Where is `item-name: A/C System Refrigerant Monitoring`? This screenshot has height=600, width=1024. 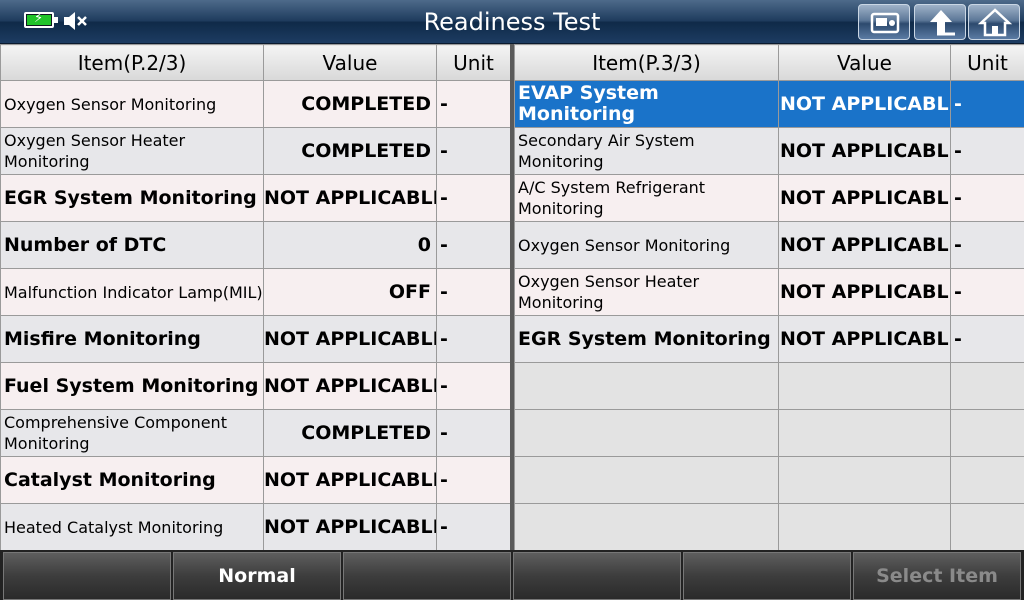
item-name: A/C System Refrigerant Monitoring is located at coordinates (646, 198).